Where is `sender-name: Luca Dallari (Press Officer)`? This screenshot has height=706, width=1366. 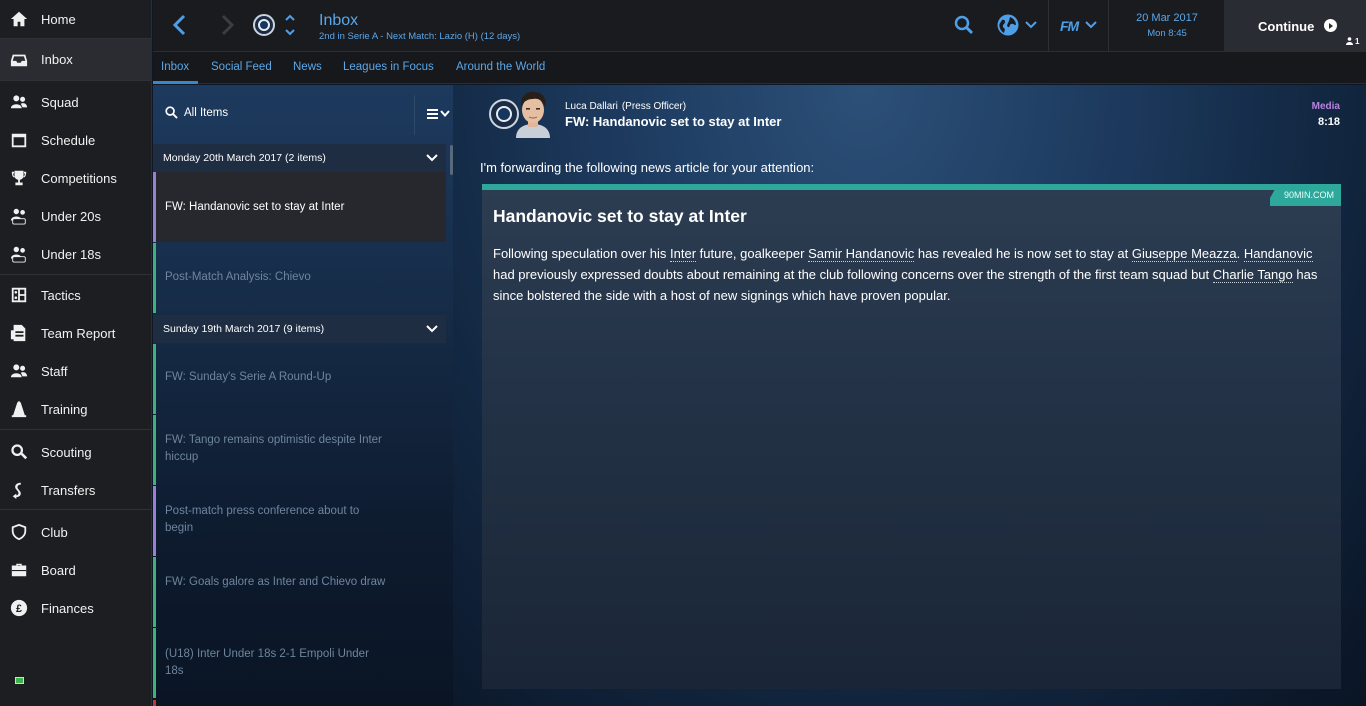 sender-name: Luca Dallari (Press Officer) is located at coordinates (625, 106).